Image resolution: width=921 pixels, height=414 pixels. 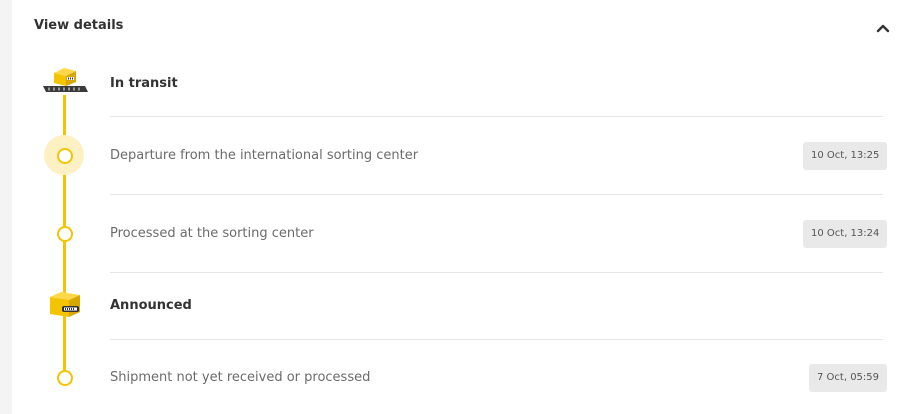 I want to click on group-title-announced: Announced, so click(x=151, y=305).